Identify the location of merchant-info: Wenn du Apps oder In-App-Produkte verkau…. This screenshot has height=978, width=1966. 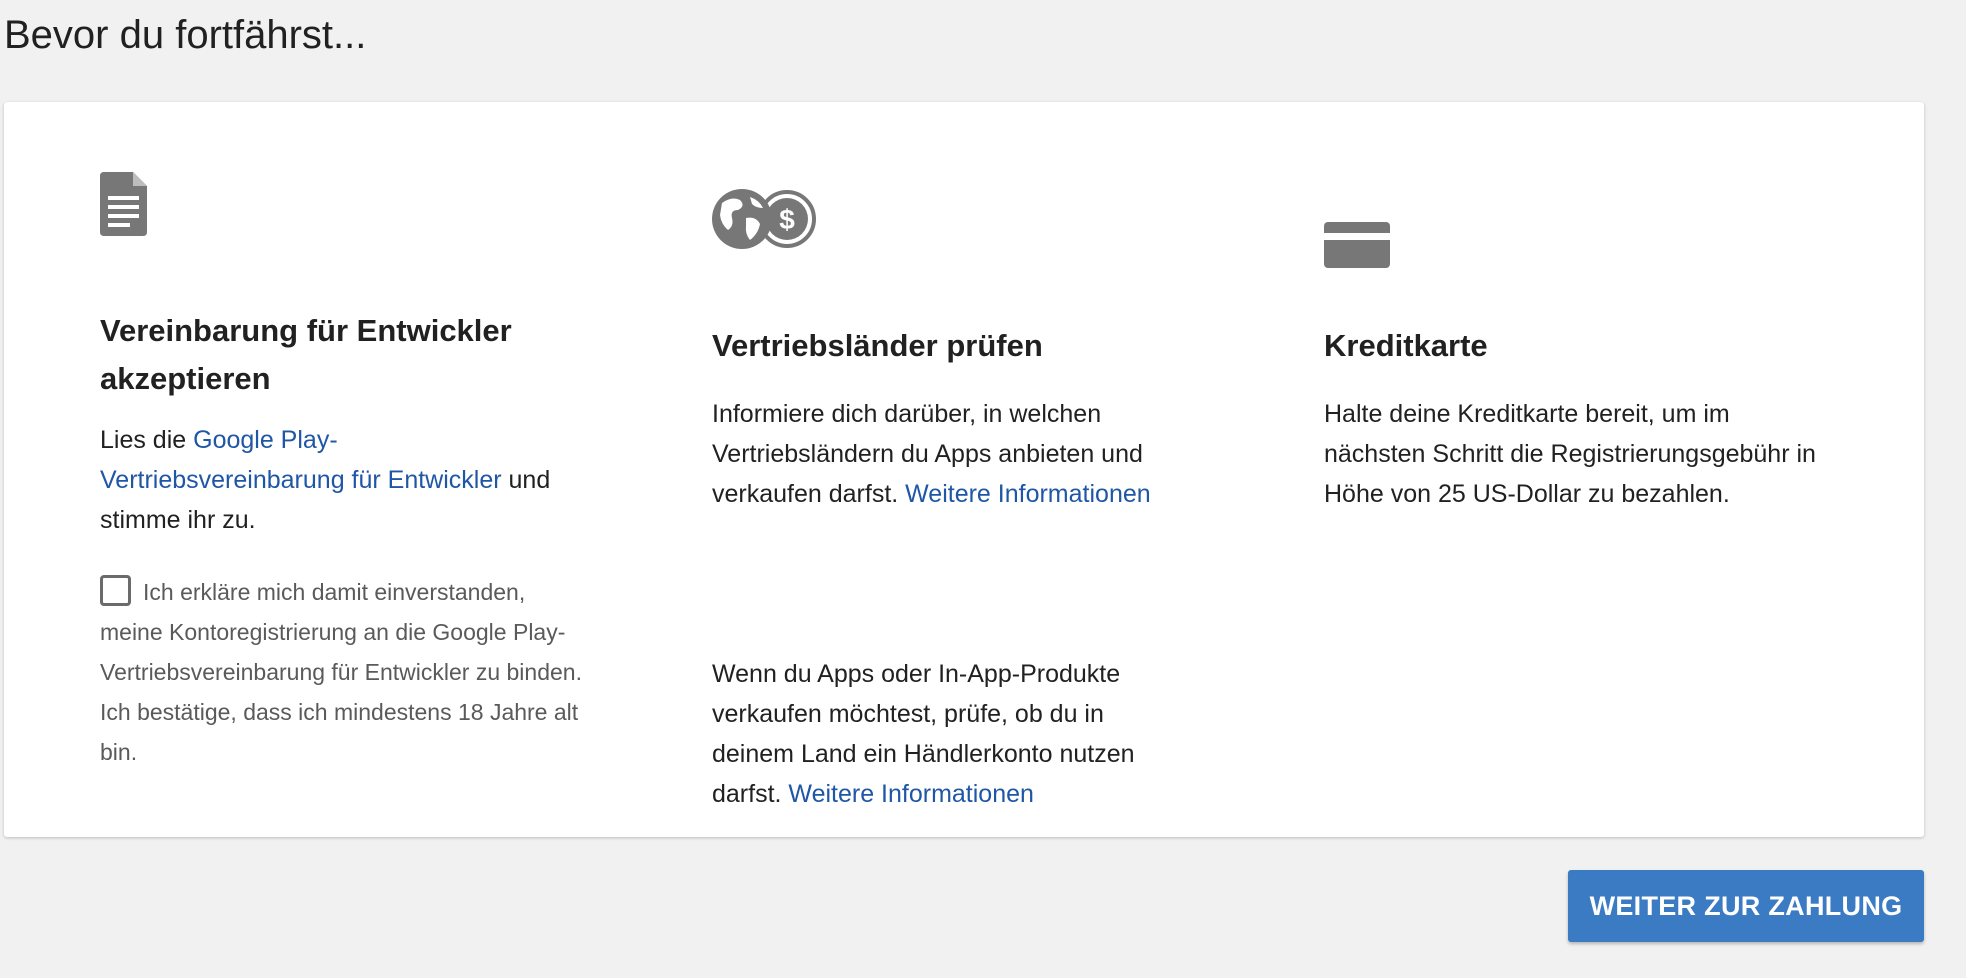
(923, 734).